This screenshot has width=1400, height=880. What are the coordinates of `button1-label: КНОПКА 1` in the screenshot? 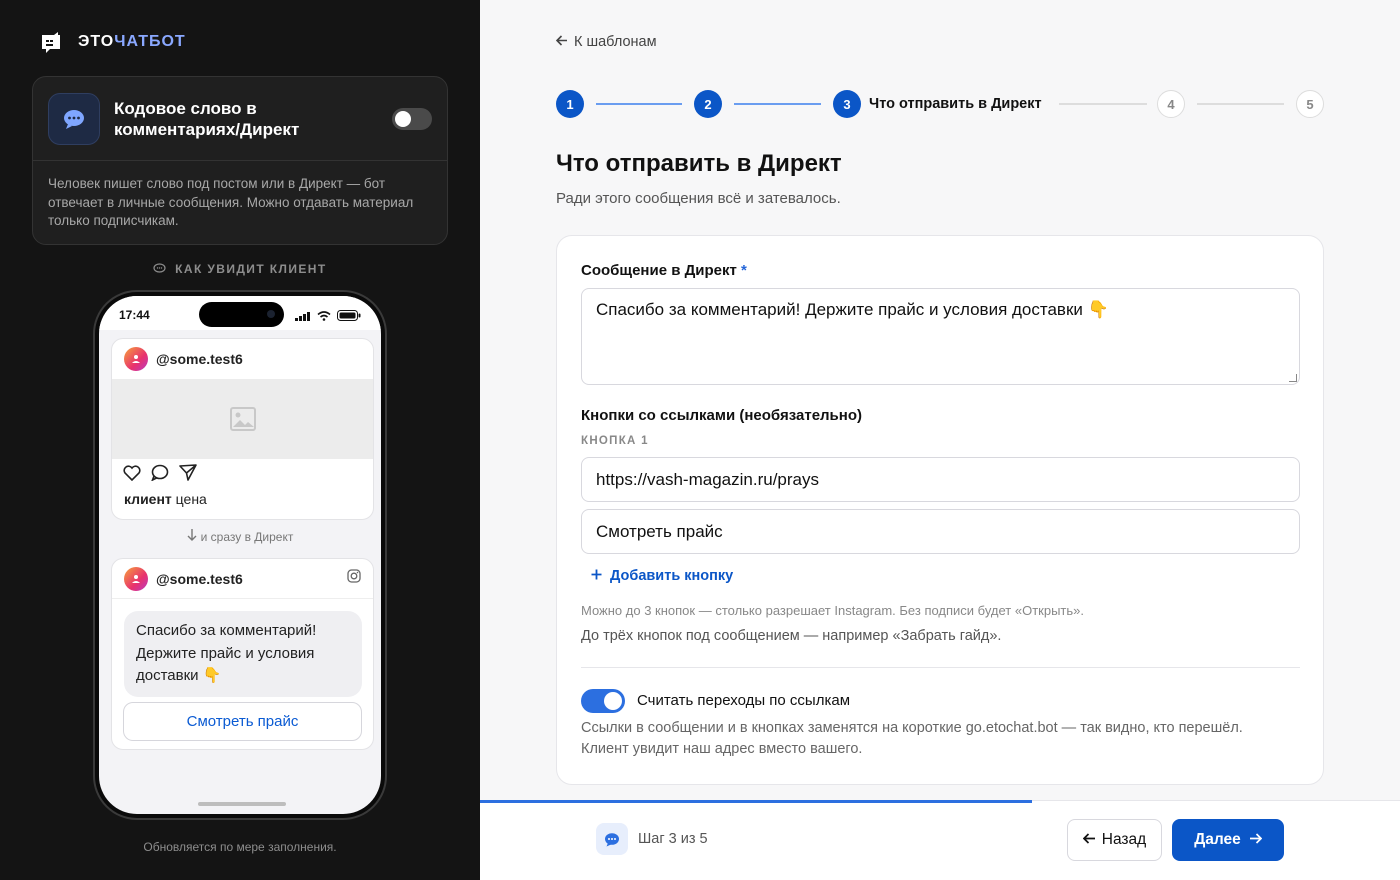 It's located at (615, 441).